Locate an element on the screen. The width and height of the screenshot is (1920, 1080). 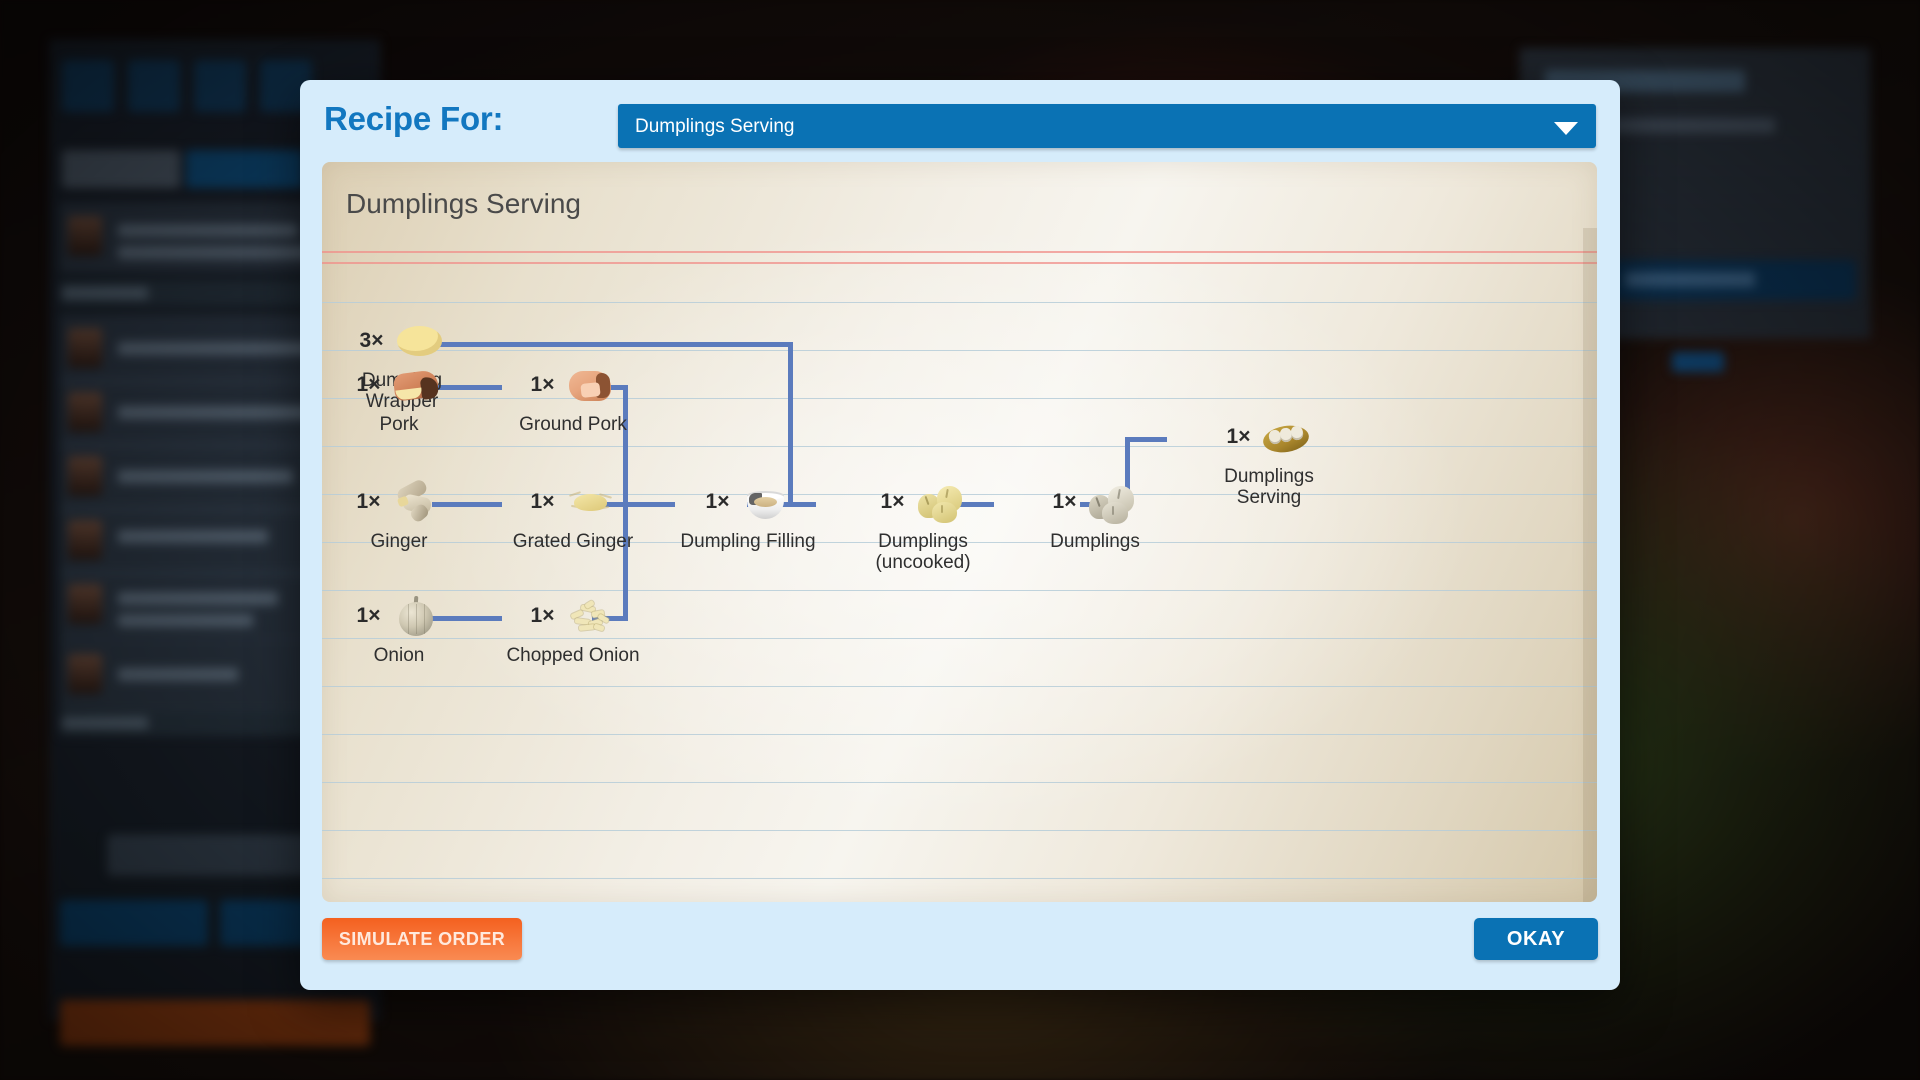
recipe-node-onion: 1× Onion is located at coordinates (403, 627).